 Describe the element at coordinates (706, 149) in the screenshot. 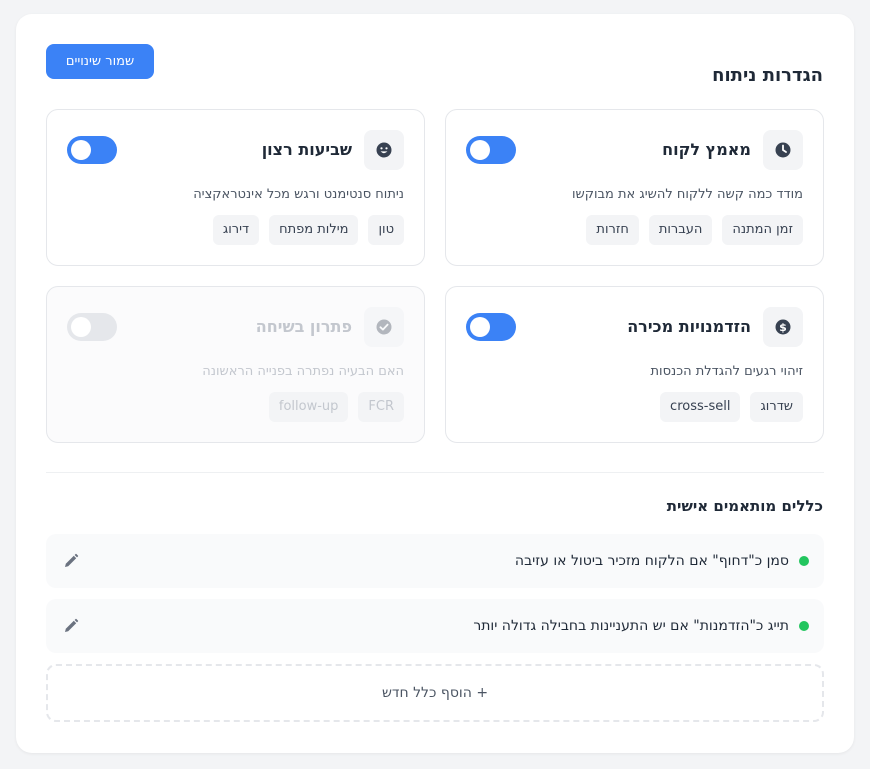

I see `card-title: מאמץ לקוח` at that location.